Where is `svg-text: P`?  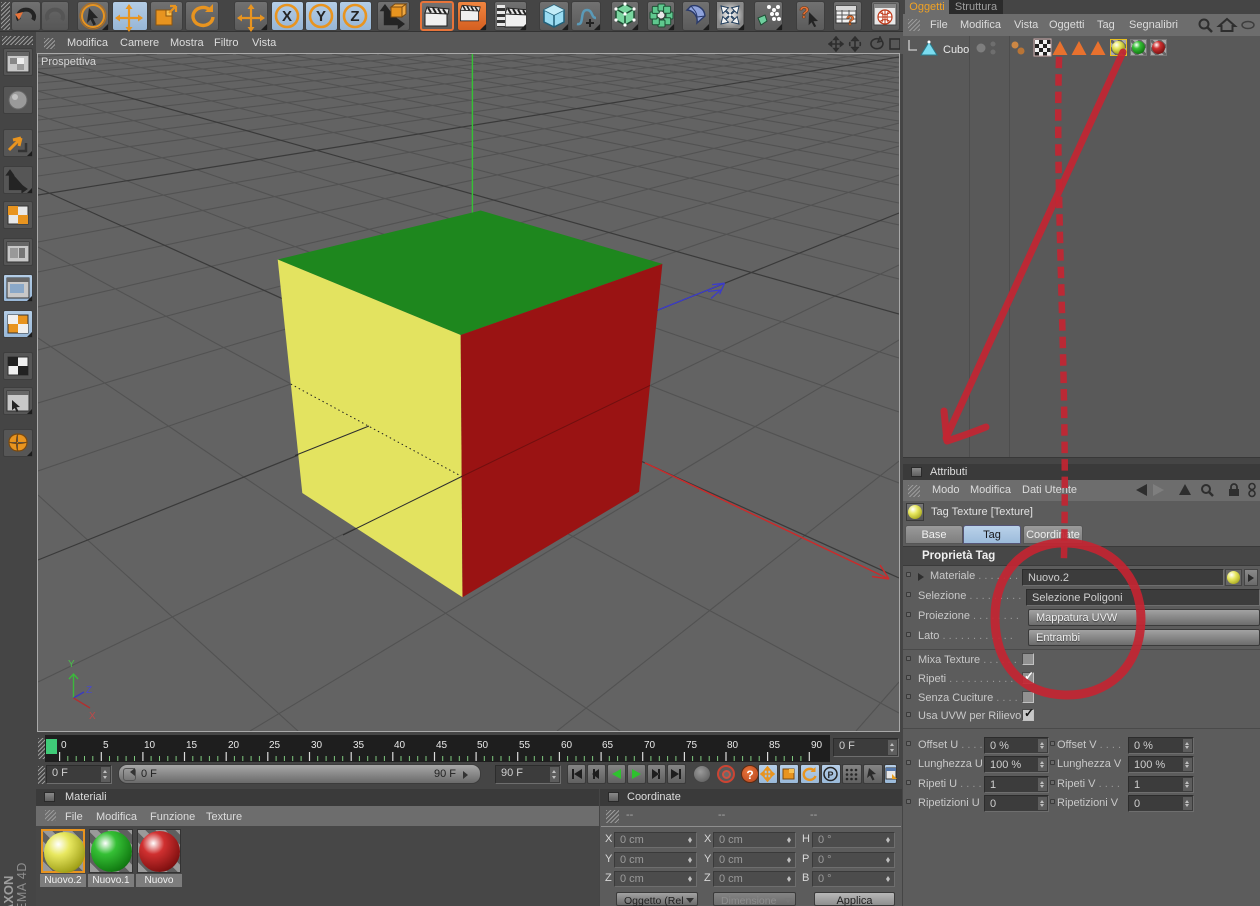 svg-text: P is located at coordinates (831, 775).